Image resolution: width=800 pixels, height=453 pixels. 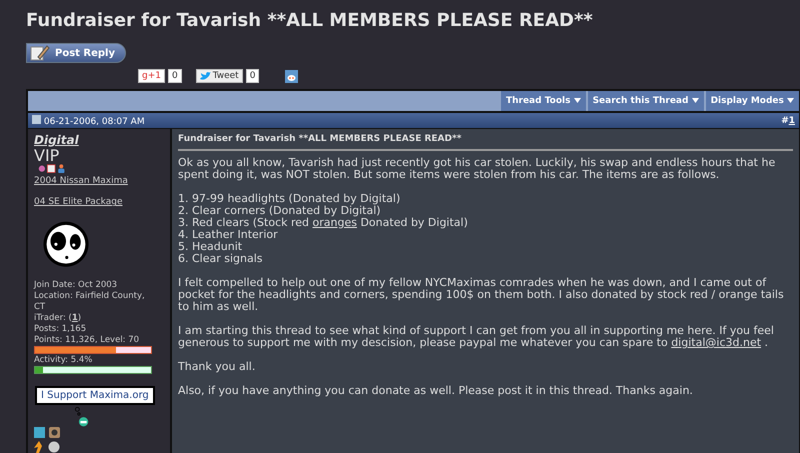 I want to click on post-title: Fundraiser for Tavarish **ALL MEMBERS PLEASE READ**, so click(x=320, y=139).